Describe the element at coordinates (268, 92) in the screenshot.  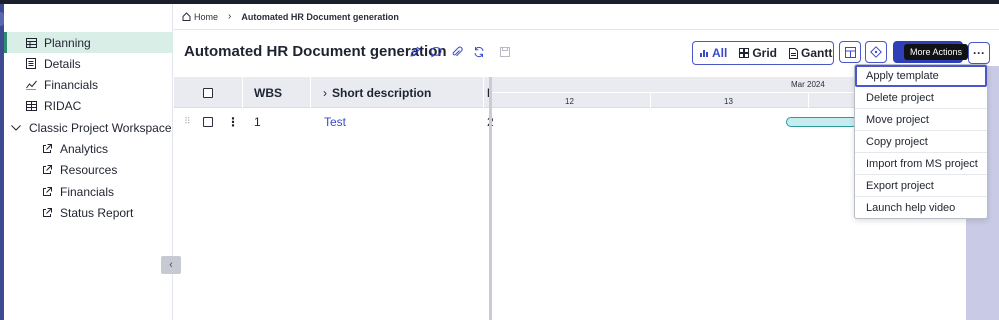
I see `column-header-wbs: WBS` at that location.